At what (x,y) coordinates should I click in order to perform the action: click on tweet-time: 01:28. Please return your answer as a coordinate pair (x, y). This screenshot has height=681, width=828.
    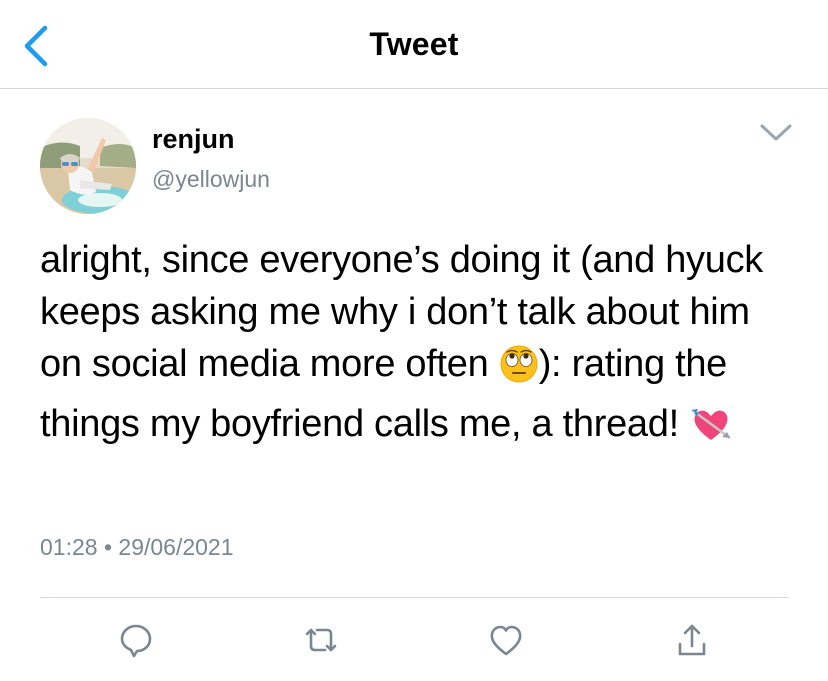
    Looking at the image, I should click on (69, 547).